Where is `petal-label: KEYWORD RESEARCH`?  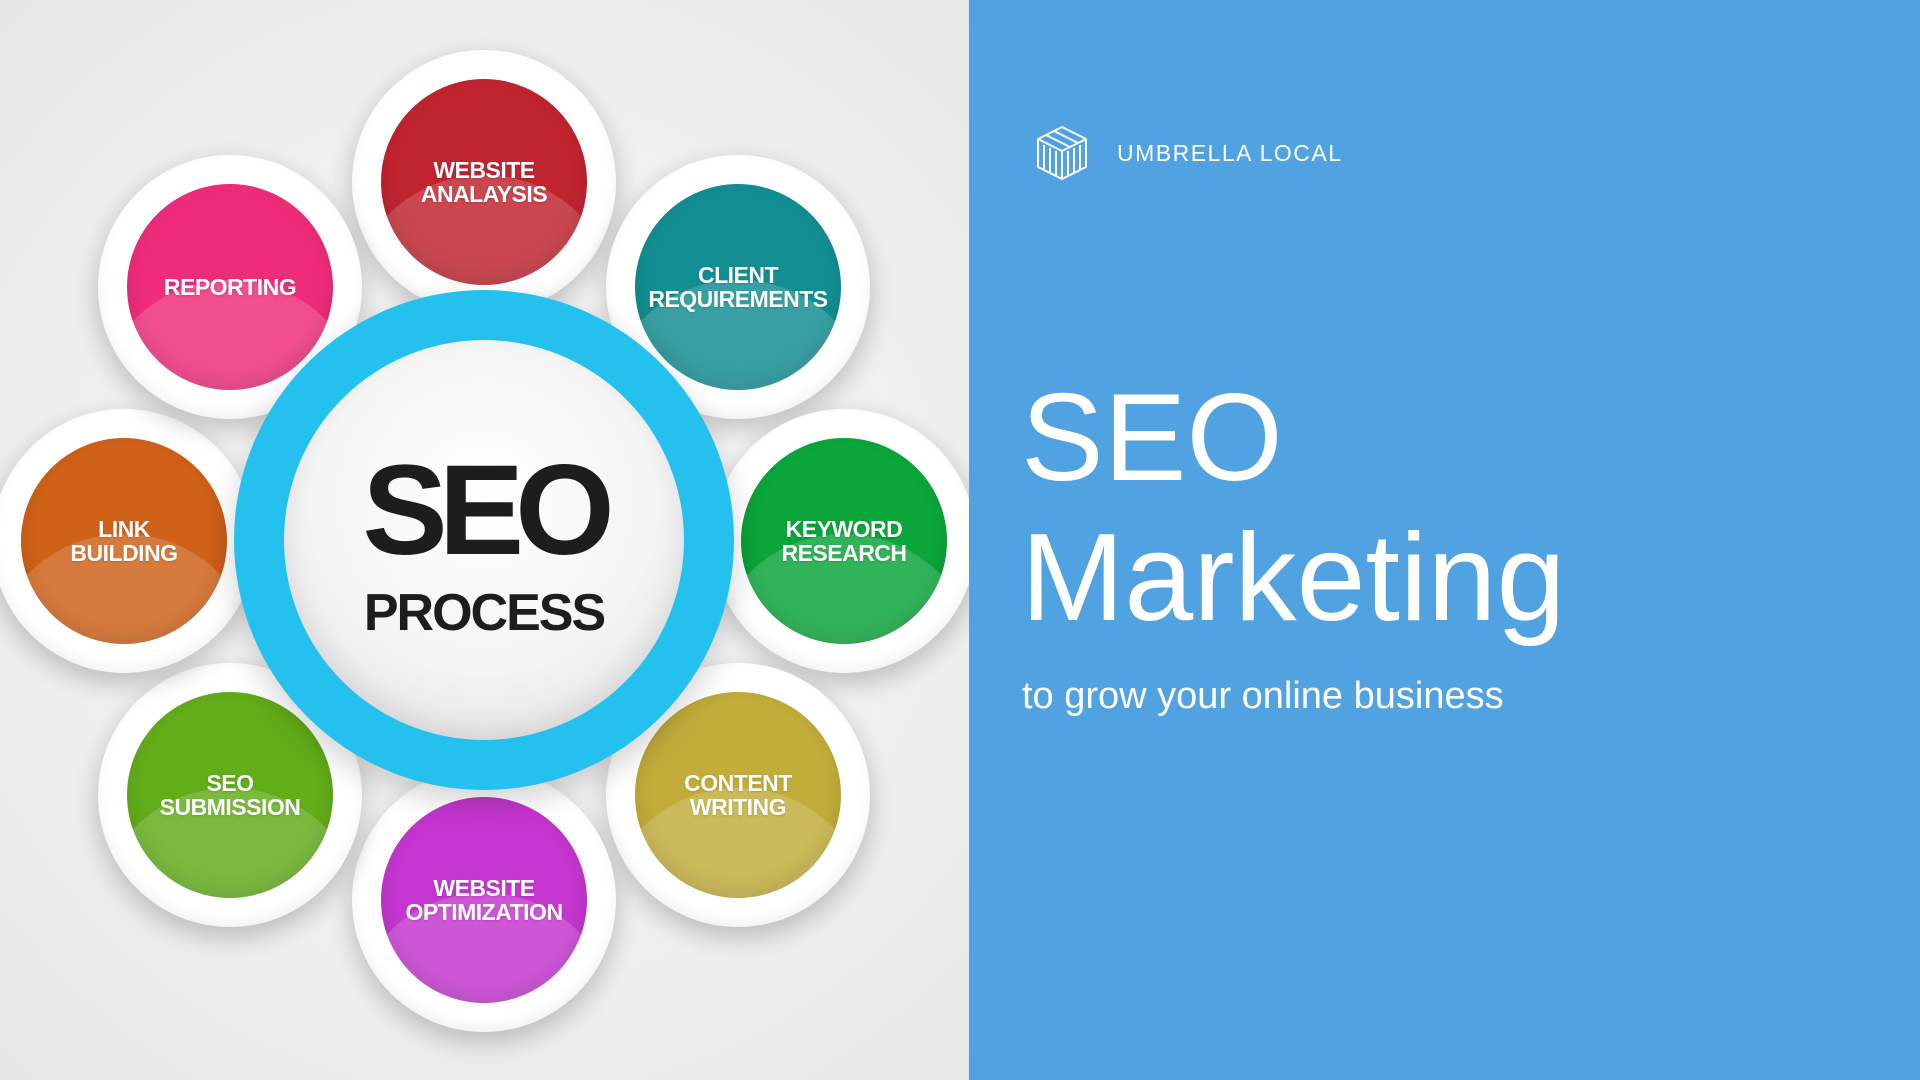 petal-label: KEYWORD RESEARCH is located at coordinates (844, 540).